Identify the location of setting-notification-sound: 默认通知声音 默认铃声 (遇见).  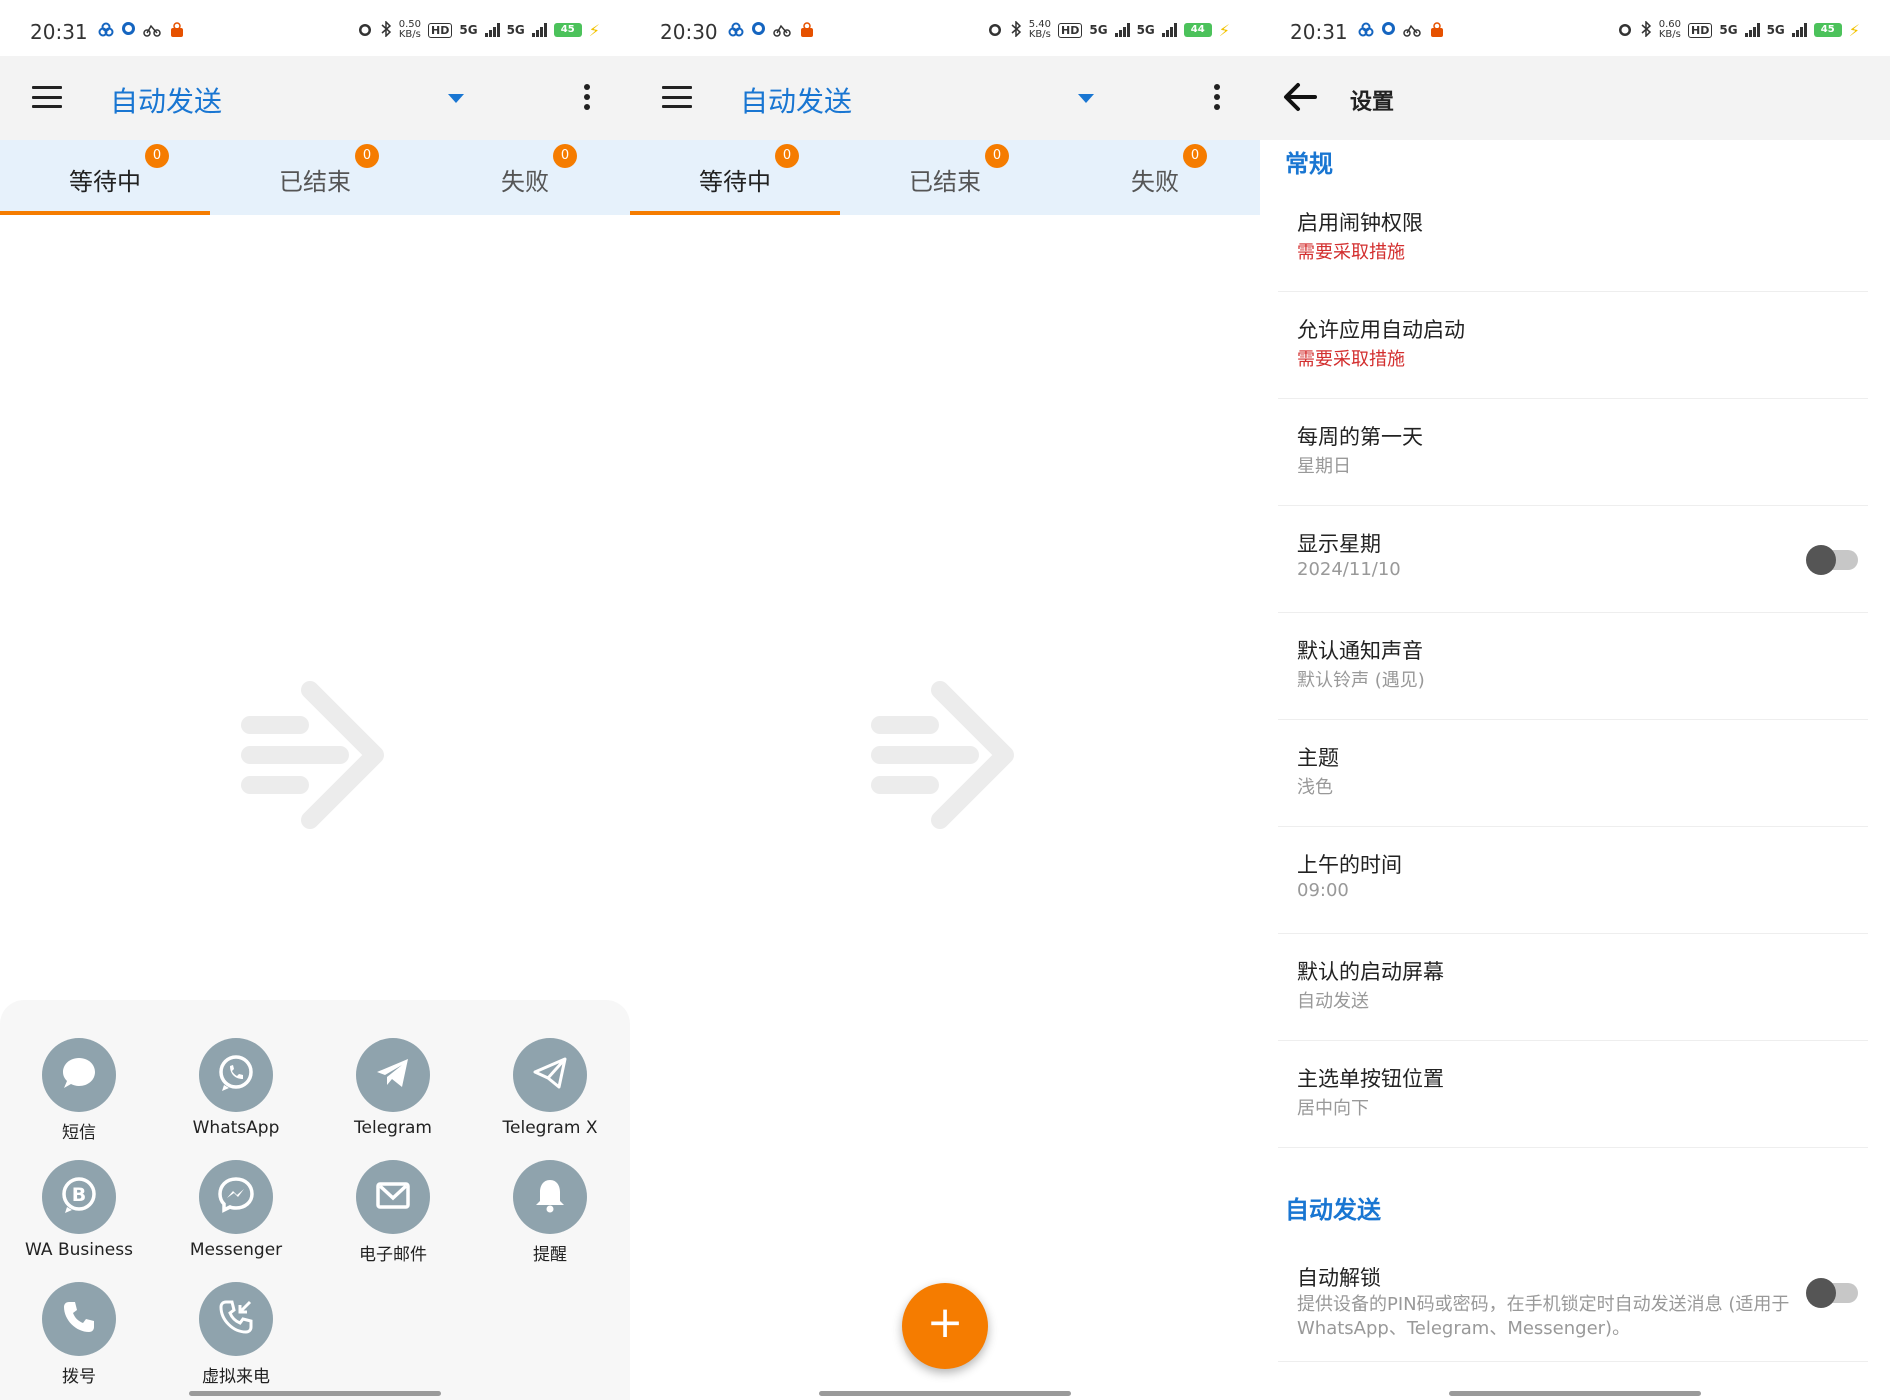
(1573, 666).